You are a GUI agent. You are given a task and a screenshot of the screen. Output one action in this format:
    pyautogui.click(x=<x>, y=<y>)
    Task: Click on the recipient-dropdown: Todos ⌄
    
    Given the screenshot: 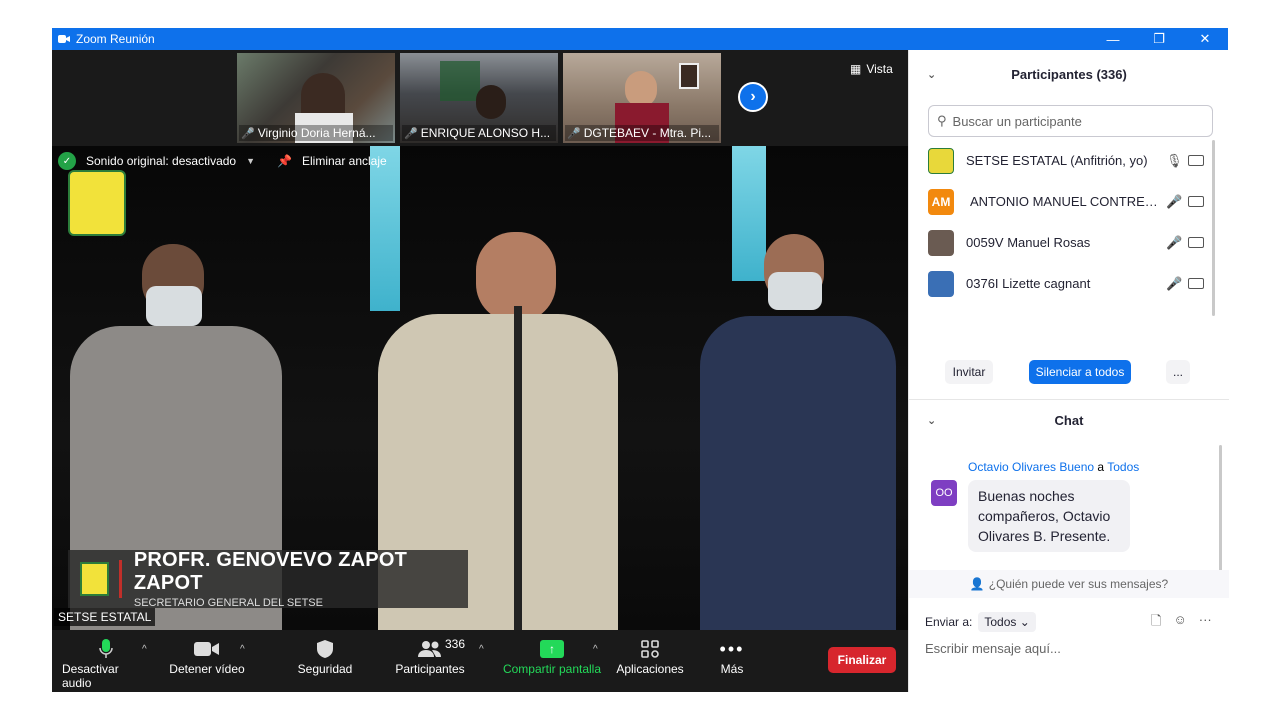 What is the action you would take?
    pyautogui.click(x=1007, y=622)
    